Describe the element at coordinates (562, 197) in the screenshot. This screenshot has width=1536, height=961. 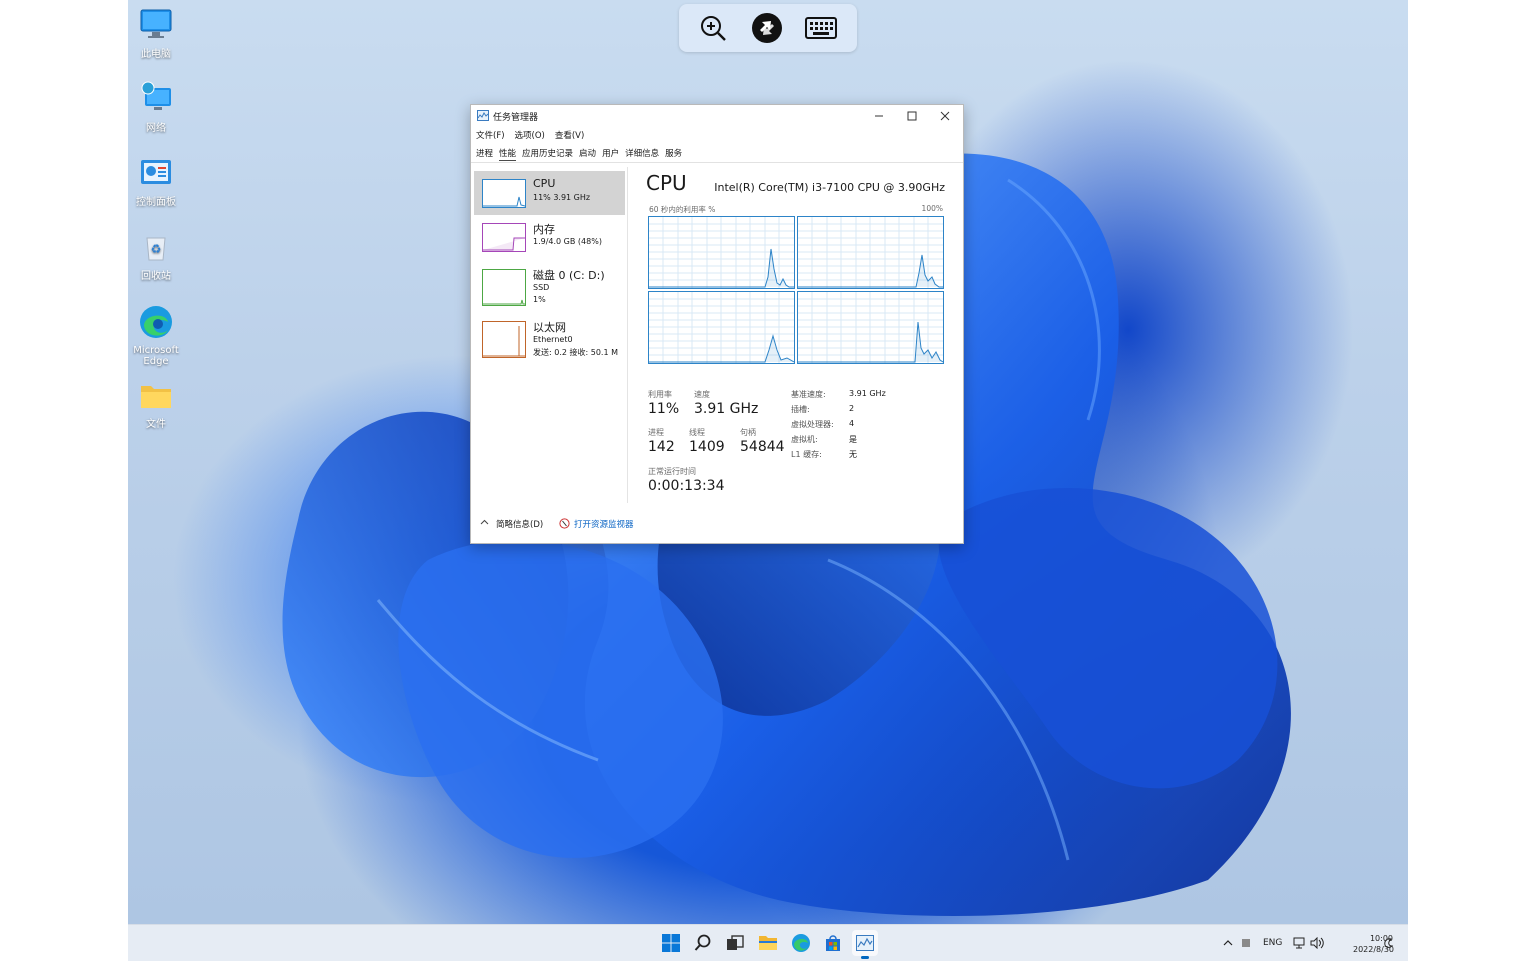
I see `resource-summary: 11% 3.91 GHz` at that location.